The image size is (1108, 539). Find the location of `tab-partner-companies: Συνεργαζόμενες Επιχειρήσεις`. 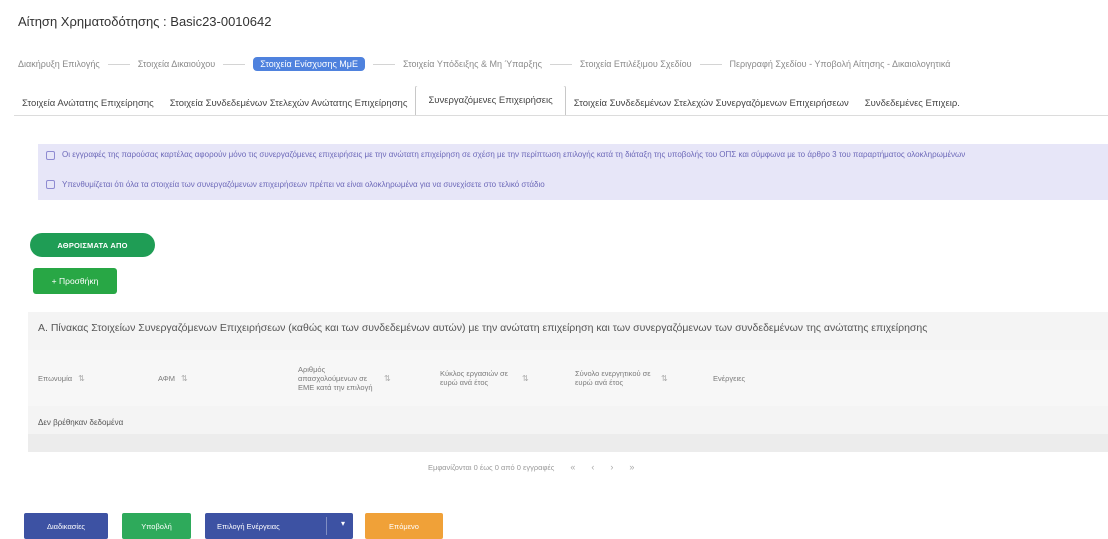

tab-partner-companies: Συνεργαζόμενες Επιχειρήσεις is located at coordinates (490, 101).